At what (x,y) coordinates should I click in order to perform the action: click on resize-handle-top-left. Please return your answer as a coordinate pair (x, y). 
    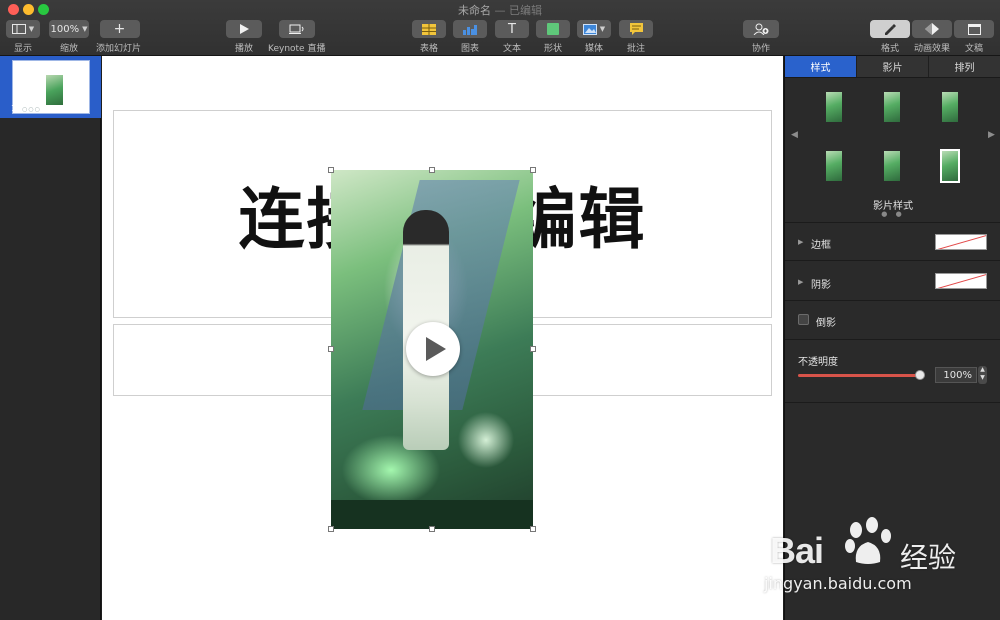
    Looking at the image, I should click on (331, 170).